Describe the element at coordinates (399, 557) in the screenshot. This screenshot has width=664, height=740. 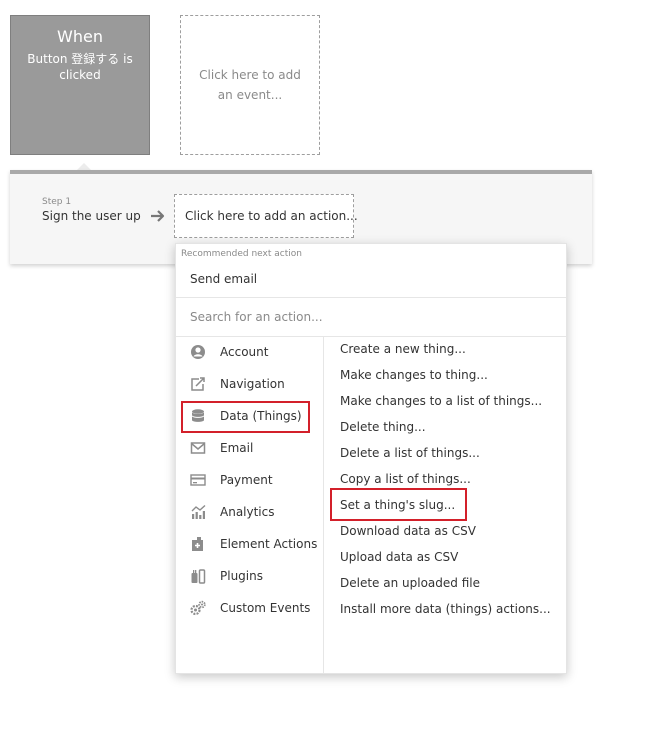
I see `action-upload-data-csv: Upload data as CSV` at that location.